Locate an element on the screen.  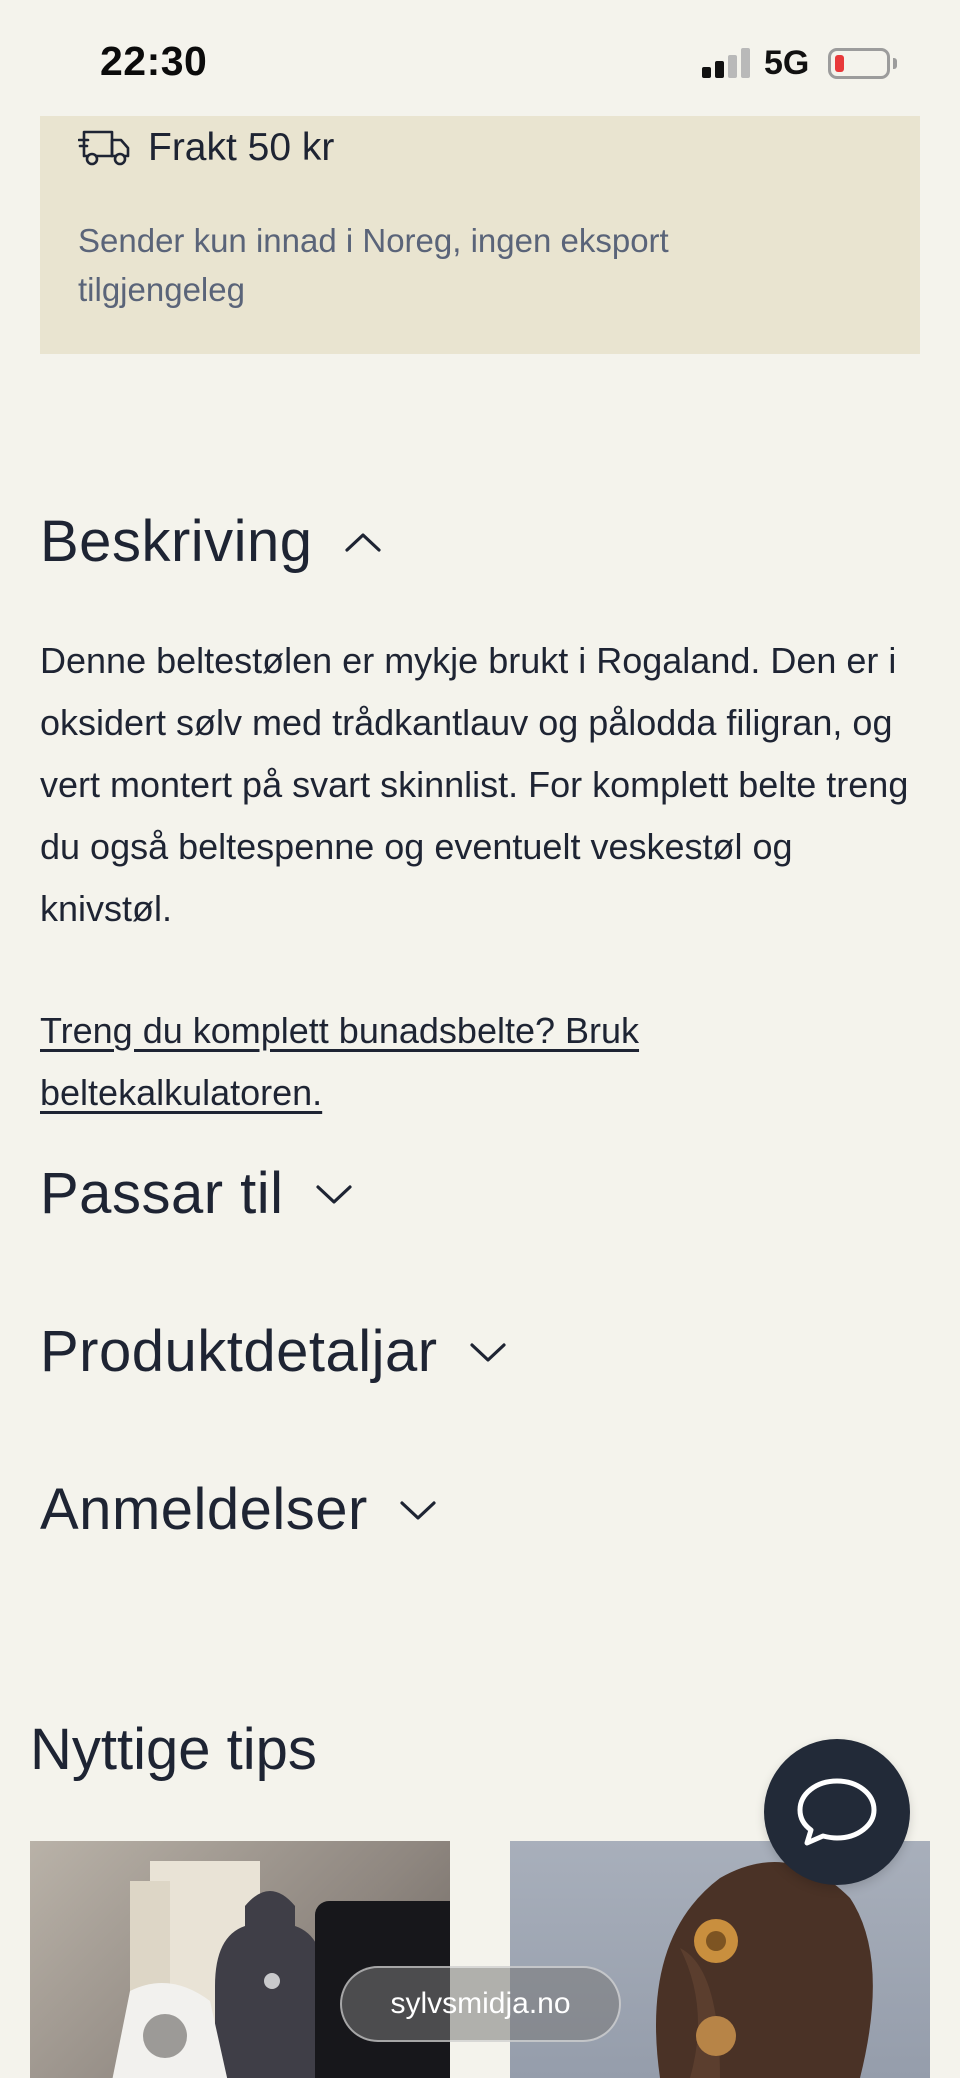
status-bar: 22:30 5G is located at coordinates (480, 60).